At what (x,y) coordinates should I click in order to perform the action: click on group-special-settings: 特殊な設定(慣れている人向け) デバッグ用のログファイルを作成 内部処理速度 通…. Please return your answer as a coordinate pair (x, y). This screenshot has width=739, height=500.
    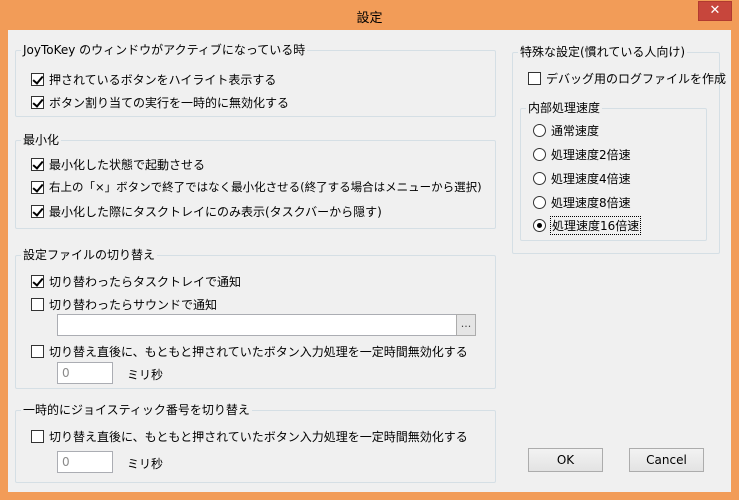
    Looking at the image, I should click on (619, 149).